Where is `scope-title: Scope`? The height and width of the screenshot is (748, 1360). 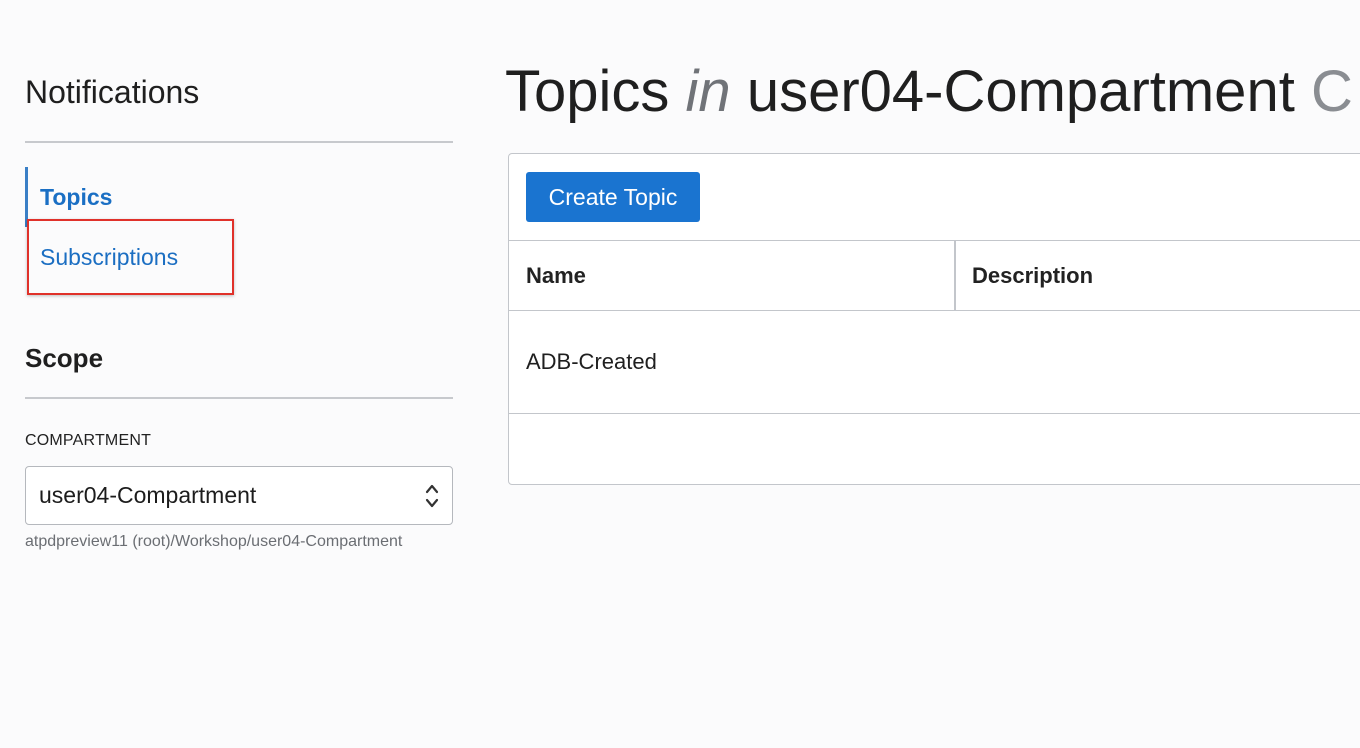
scope-title: Scope is located at coordinates (64, 358).